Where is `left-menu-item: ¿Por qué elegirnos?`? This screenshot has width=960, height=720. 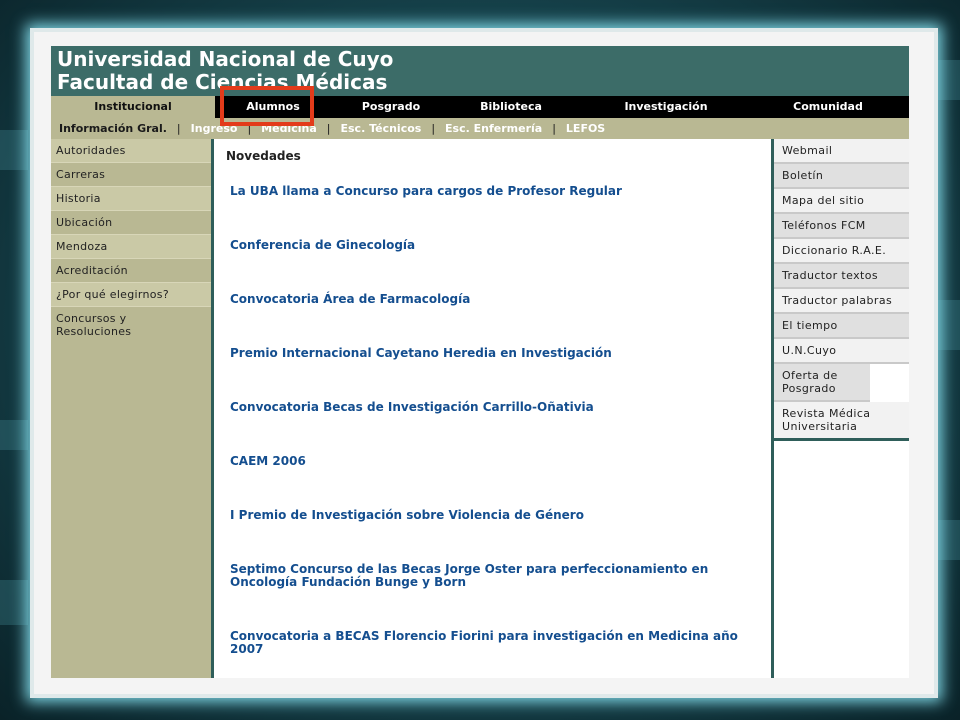 left-menu-item: ¿Por qué elegirnos? is located at coordinates (131, 295).